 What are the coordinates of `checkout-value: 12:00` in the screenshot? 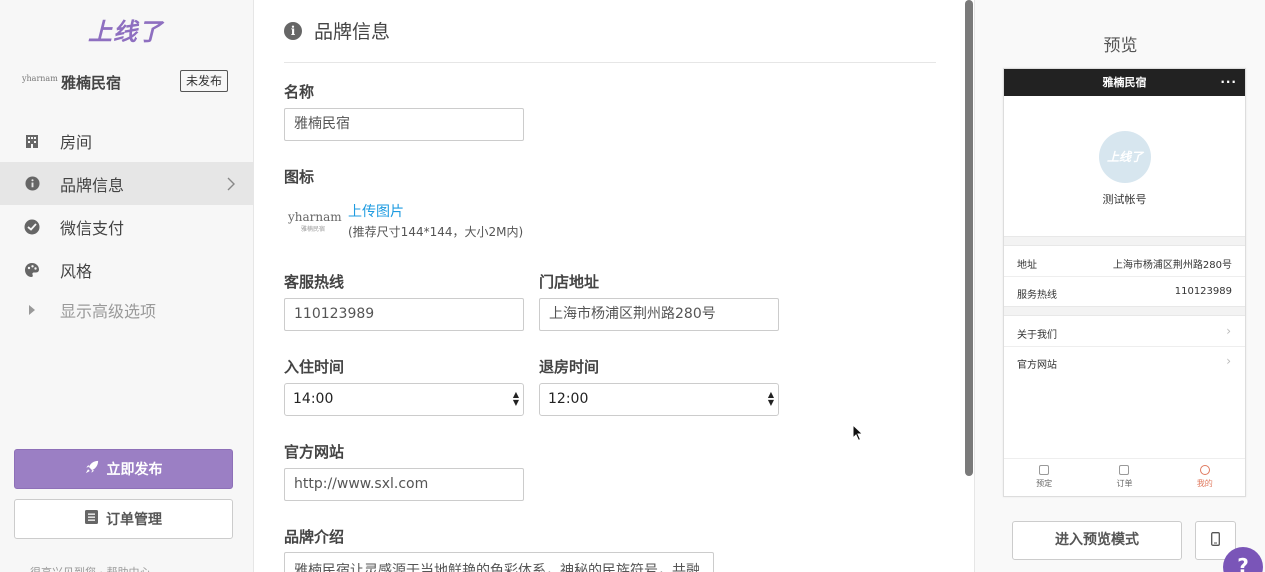 It's located at (568, 399).